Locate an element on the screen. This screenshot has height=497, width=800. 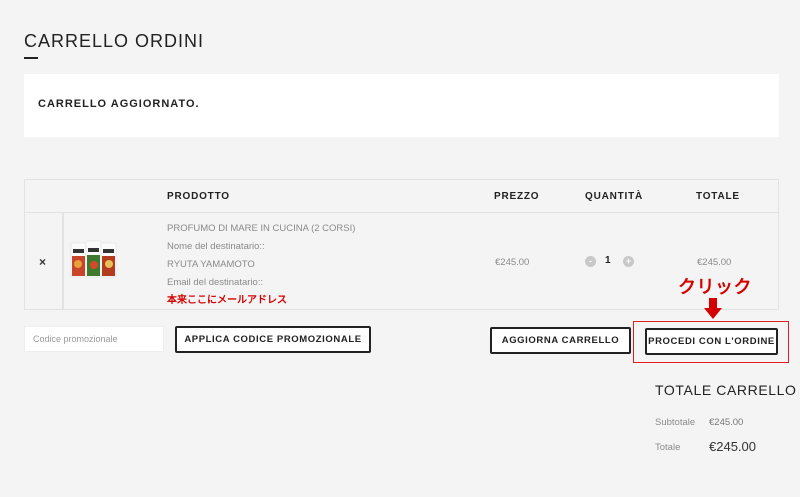
table-row: × is located at coordinates (44, 261).